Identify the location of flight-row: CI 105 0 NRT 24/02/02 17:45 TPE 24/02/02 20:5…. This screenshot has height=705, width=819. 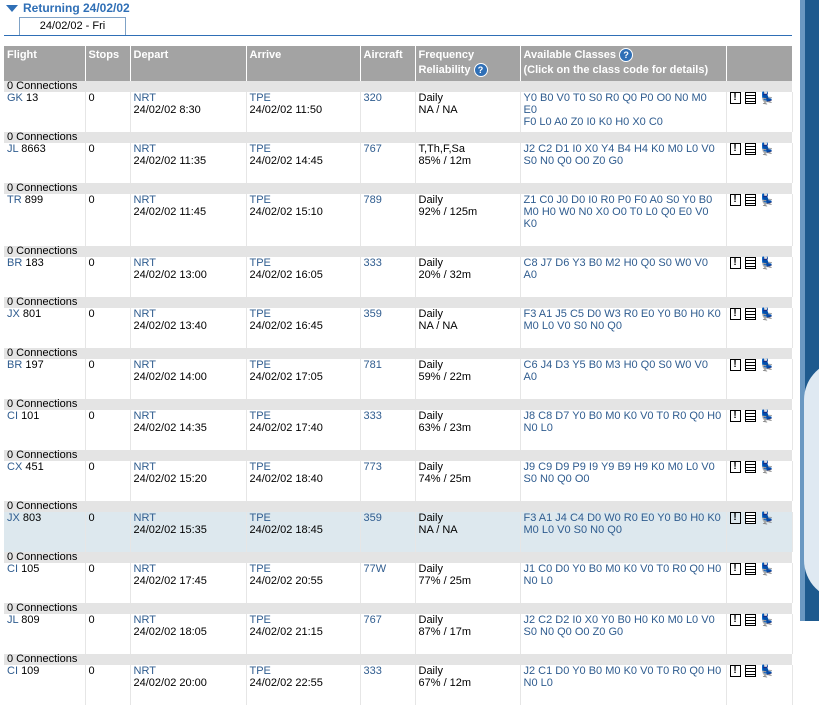
(398, 583).